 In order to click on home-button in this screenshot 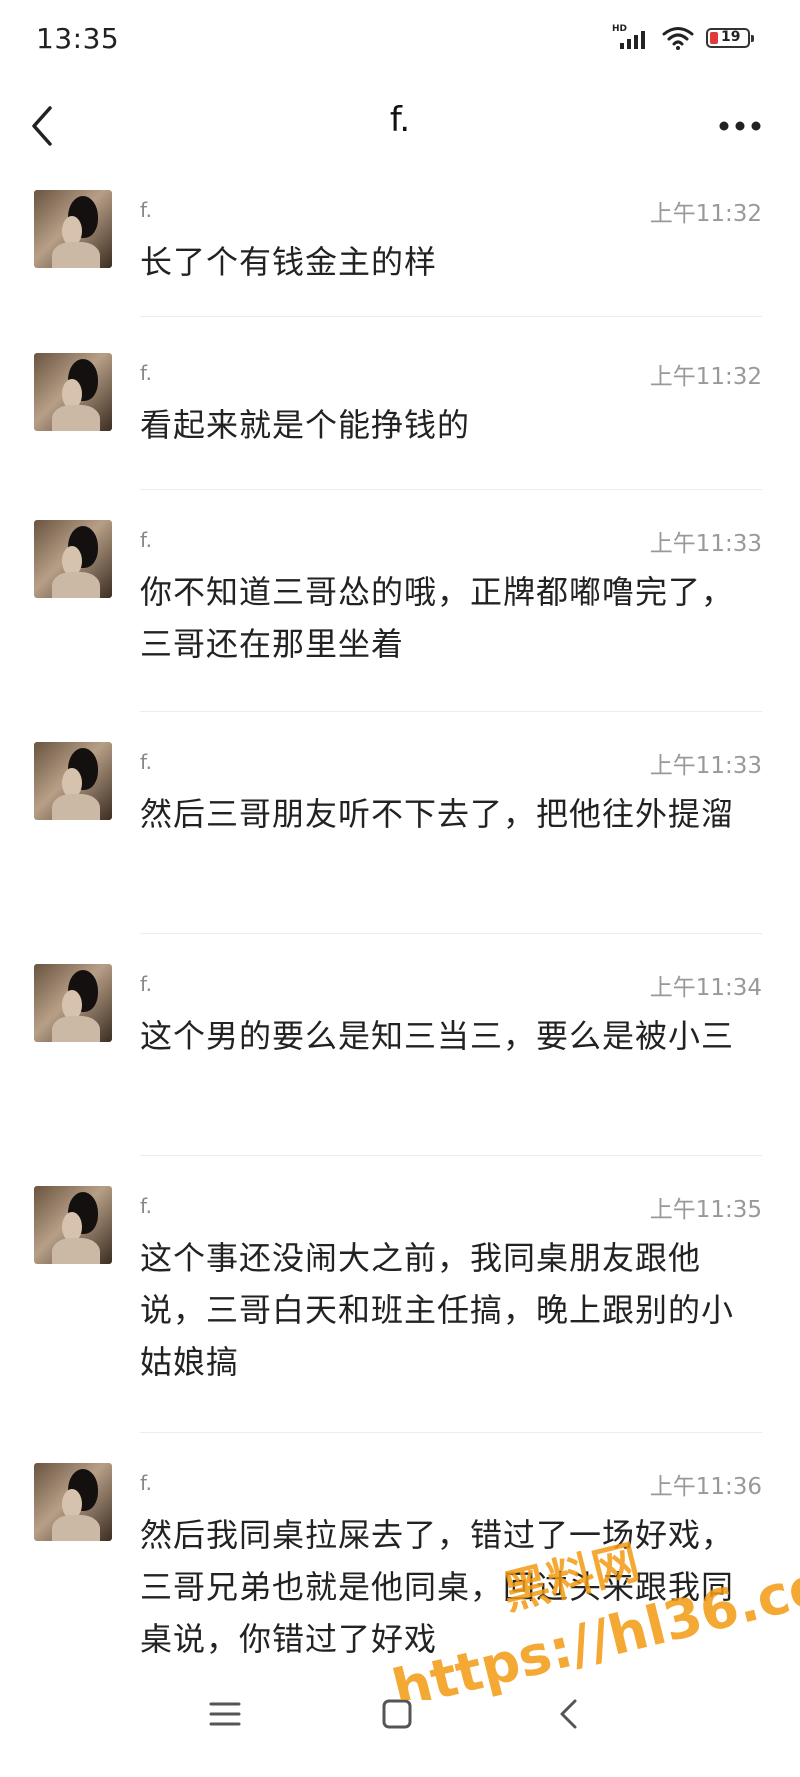, I will do `click(410, 1720)`.